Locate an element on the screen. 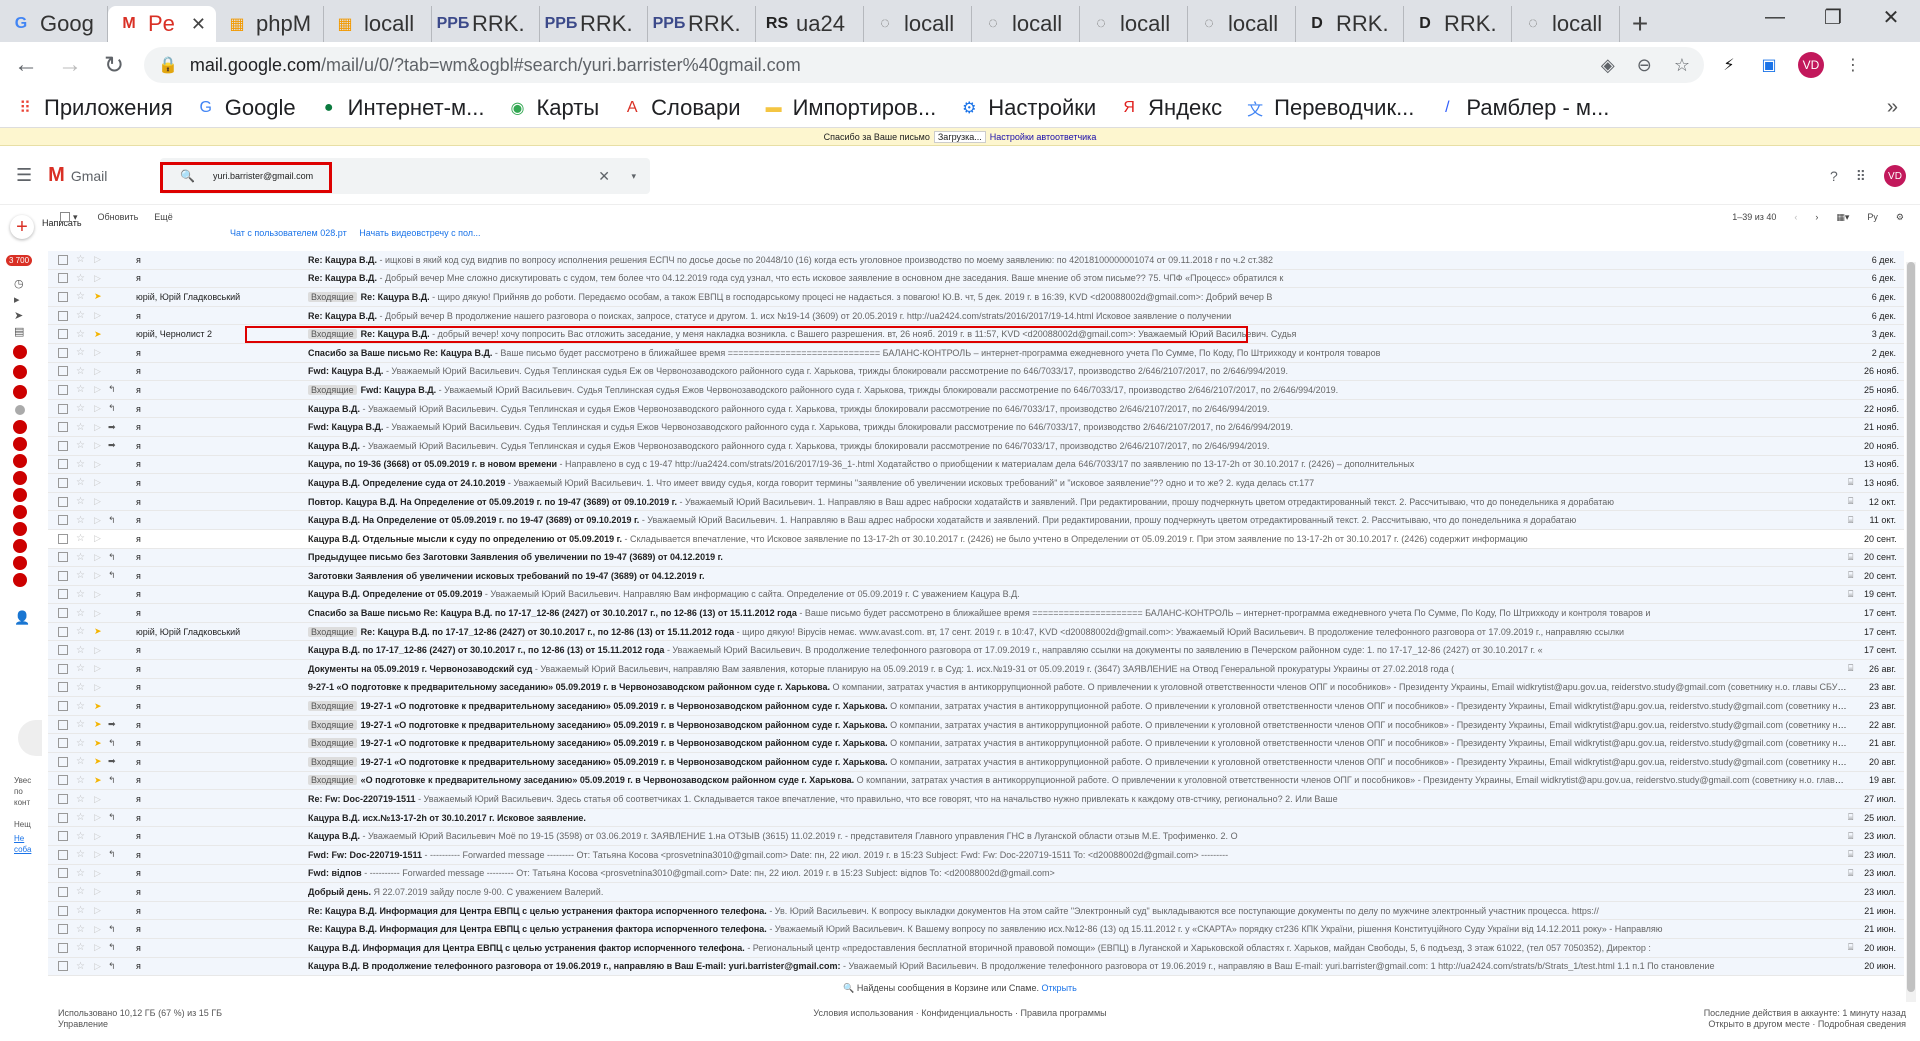  browser-tab: PPБ RRK. is located at coordinates (594, 24).